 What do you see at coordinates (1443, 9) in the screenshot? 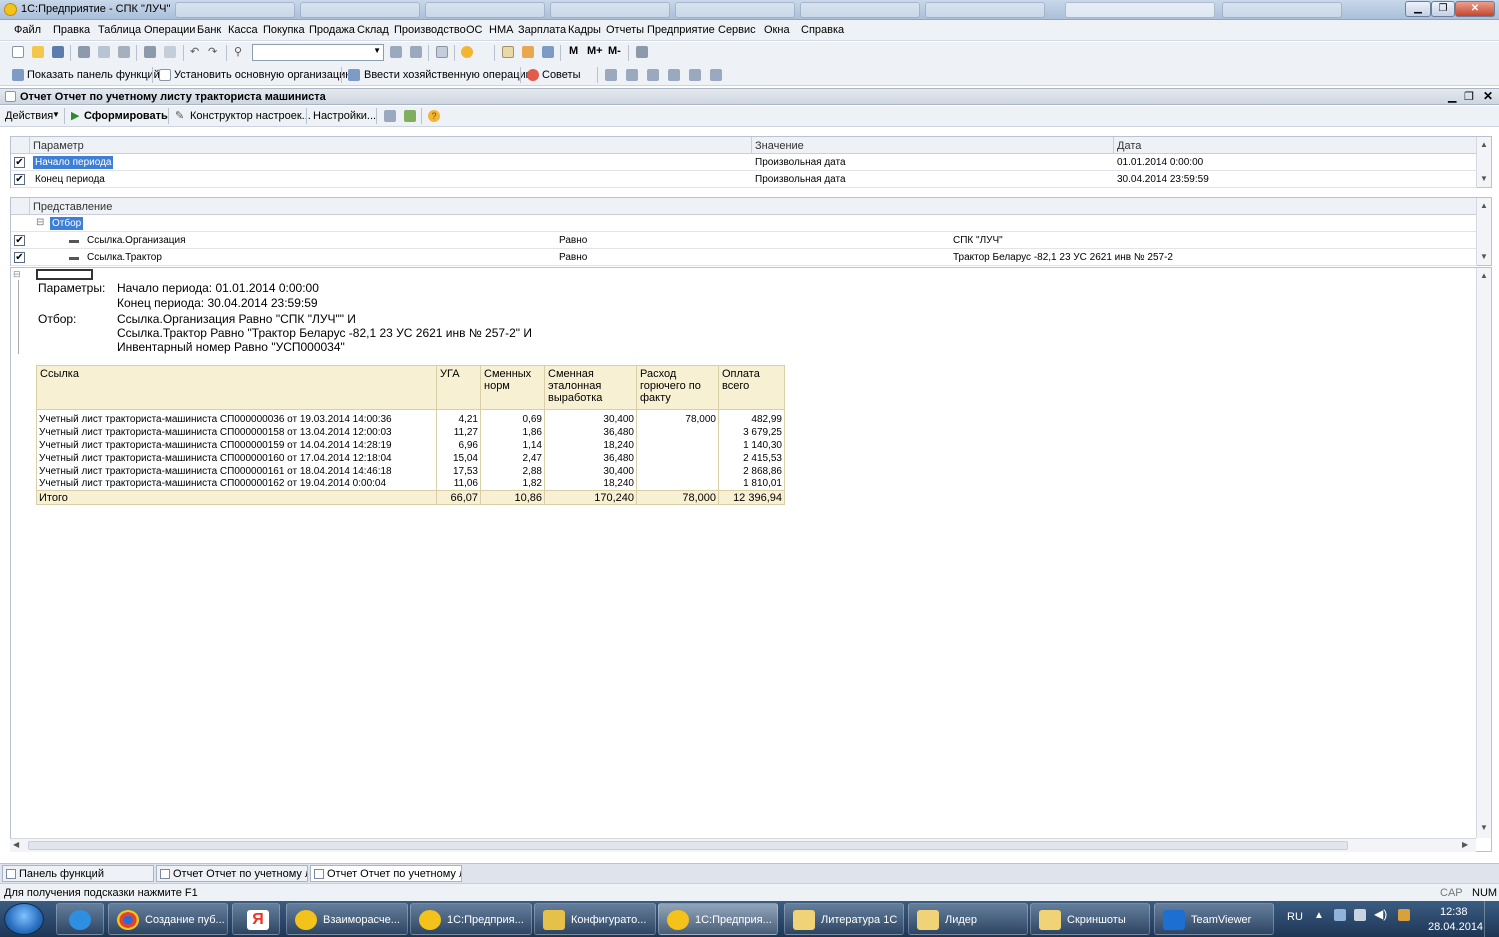
I see `restore-button: ❐` at bounding box center [1443, 9].